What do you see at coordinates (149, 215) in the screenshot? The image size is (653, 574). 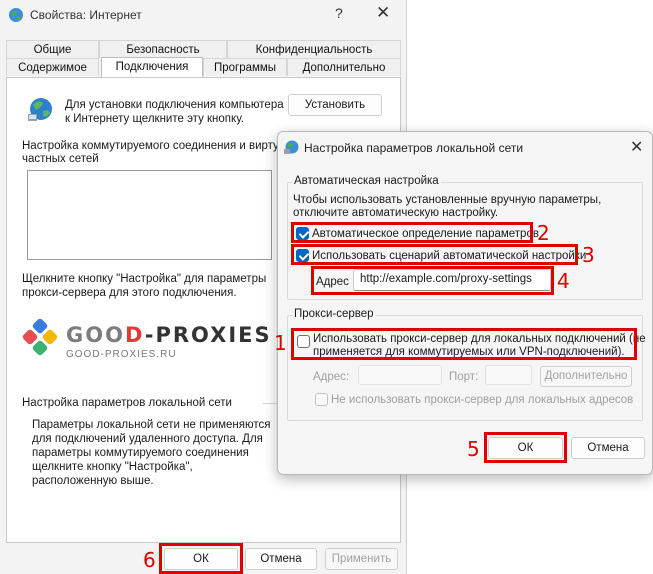 I see `dialup-connections-list` at bounding box center [149, 215].